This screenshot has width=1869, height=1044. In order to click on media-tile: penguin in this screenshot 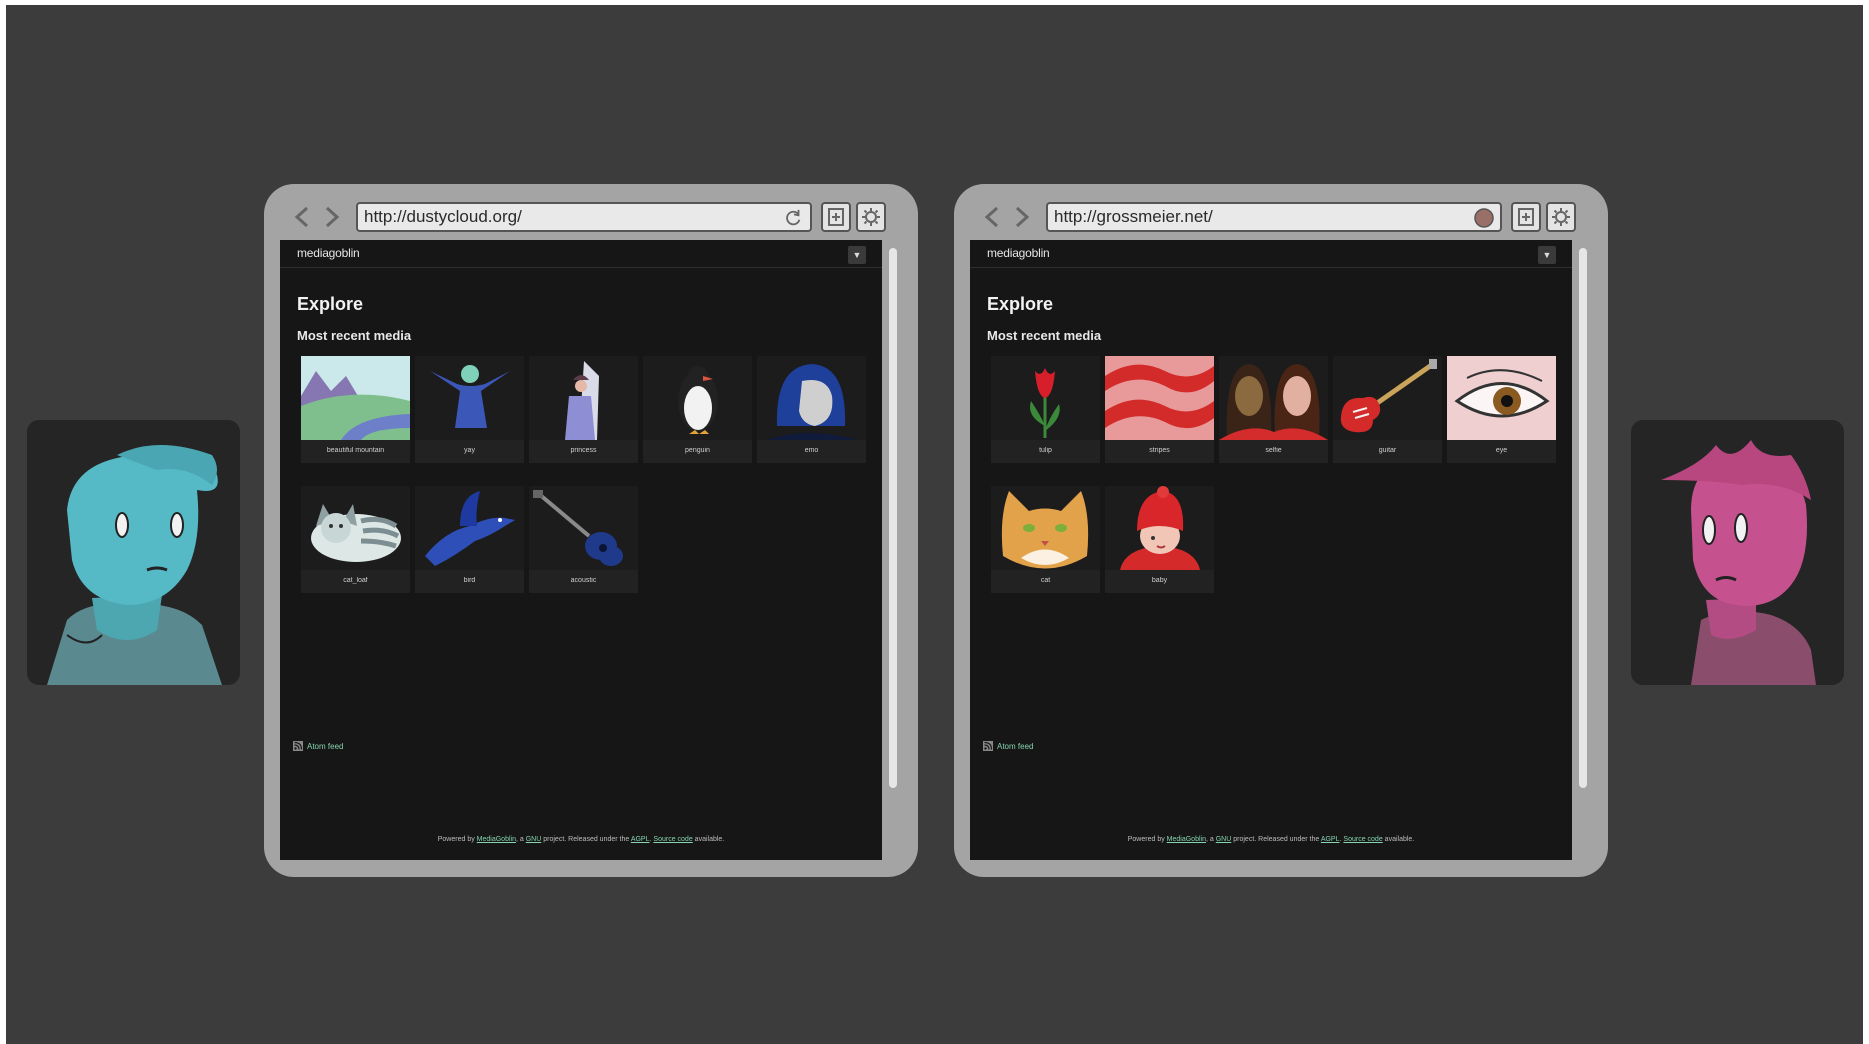, I will do `click(697, 409)`.